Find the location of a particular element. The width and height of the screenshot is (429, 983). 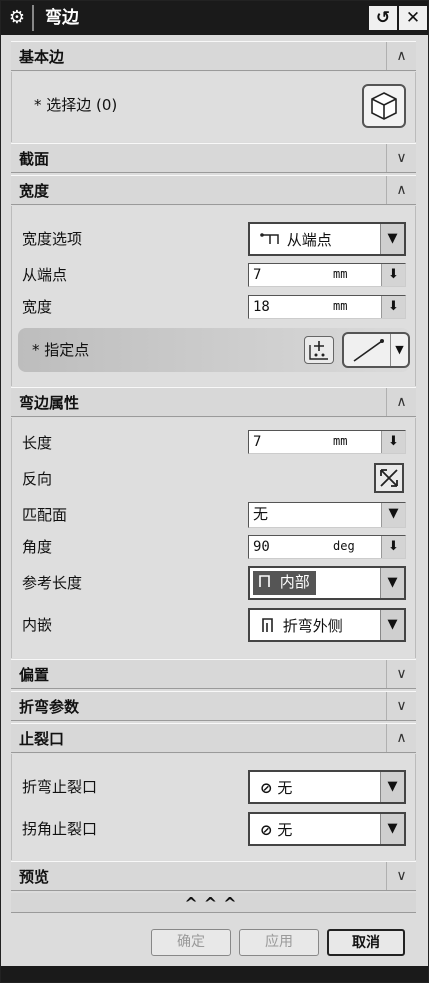

section-title: 基本边 is located at coordinates (42, 57).